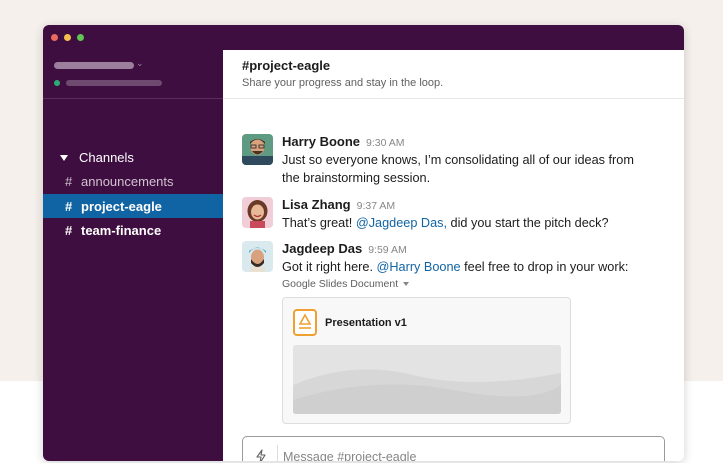 The image size is (723, 463). I want to click on message-input, so click(468, 454).